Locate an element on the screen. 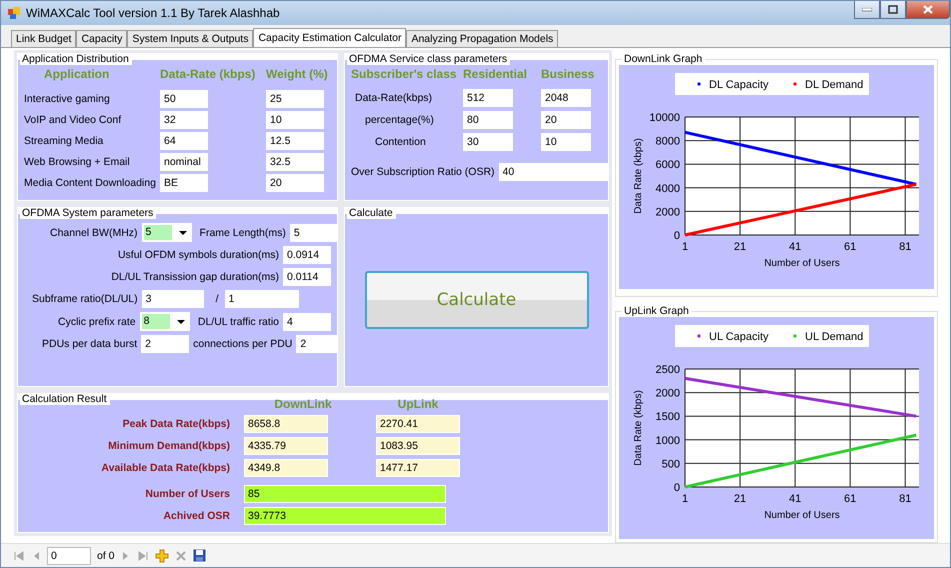 This screenshot has height=568, width=951. text-field: 64 is located at coordinates (184, 141).